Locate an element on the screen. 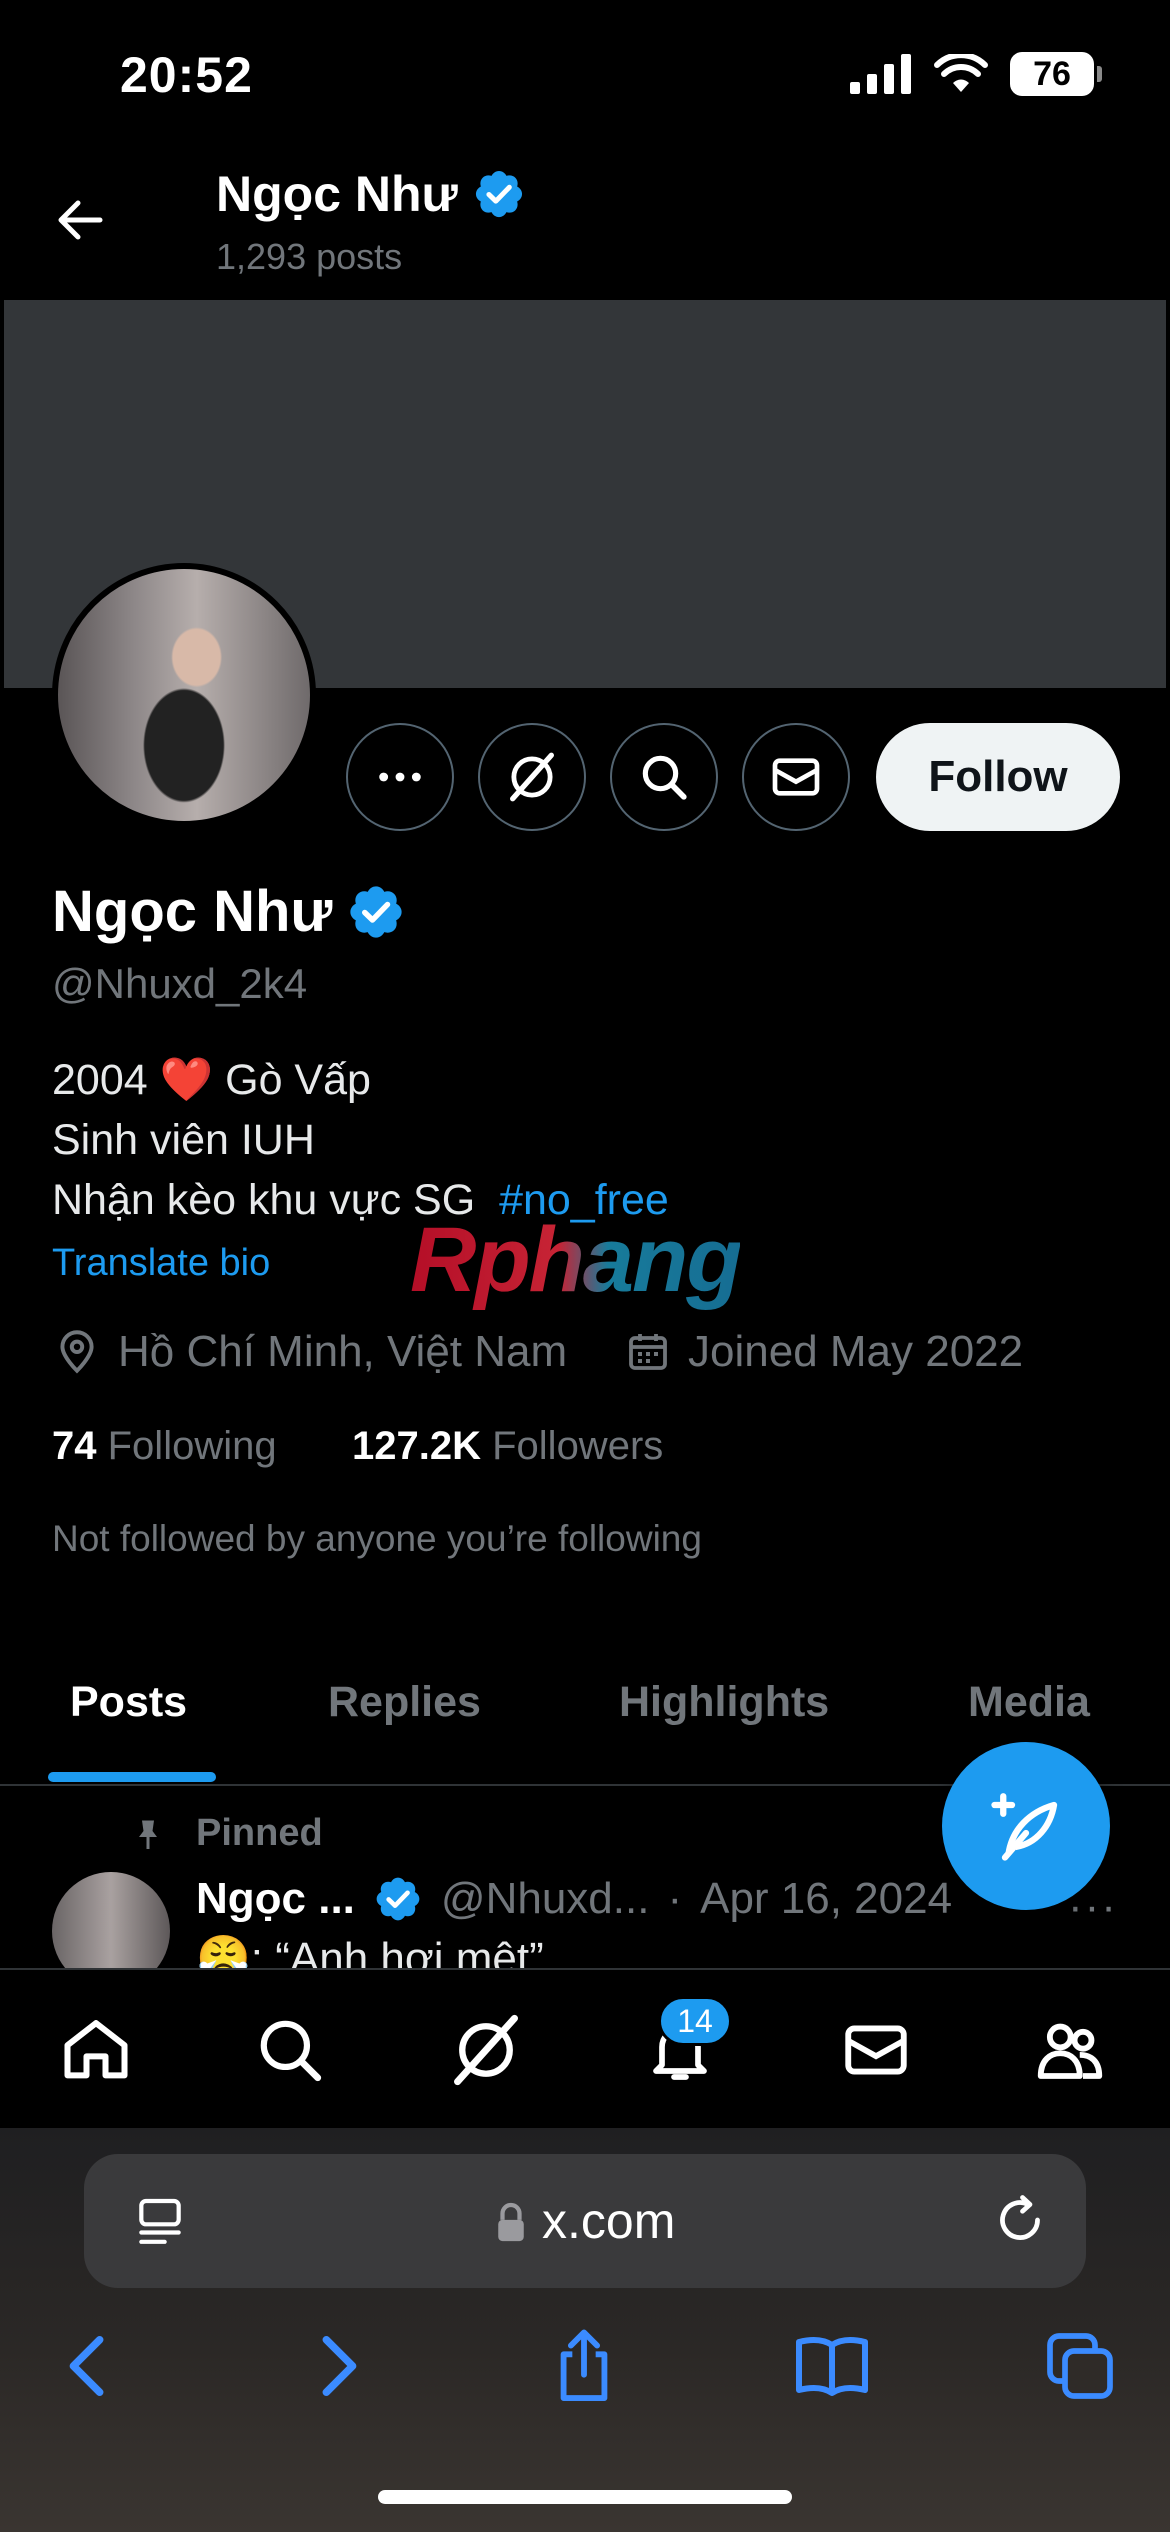  header-title: Ngọc Như is located at coordinates (371, 194).